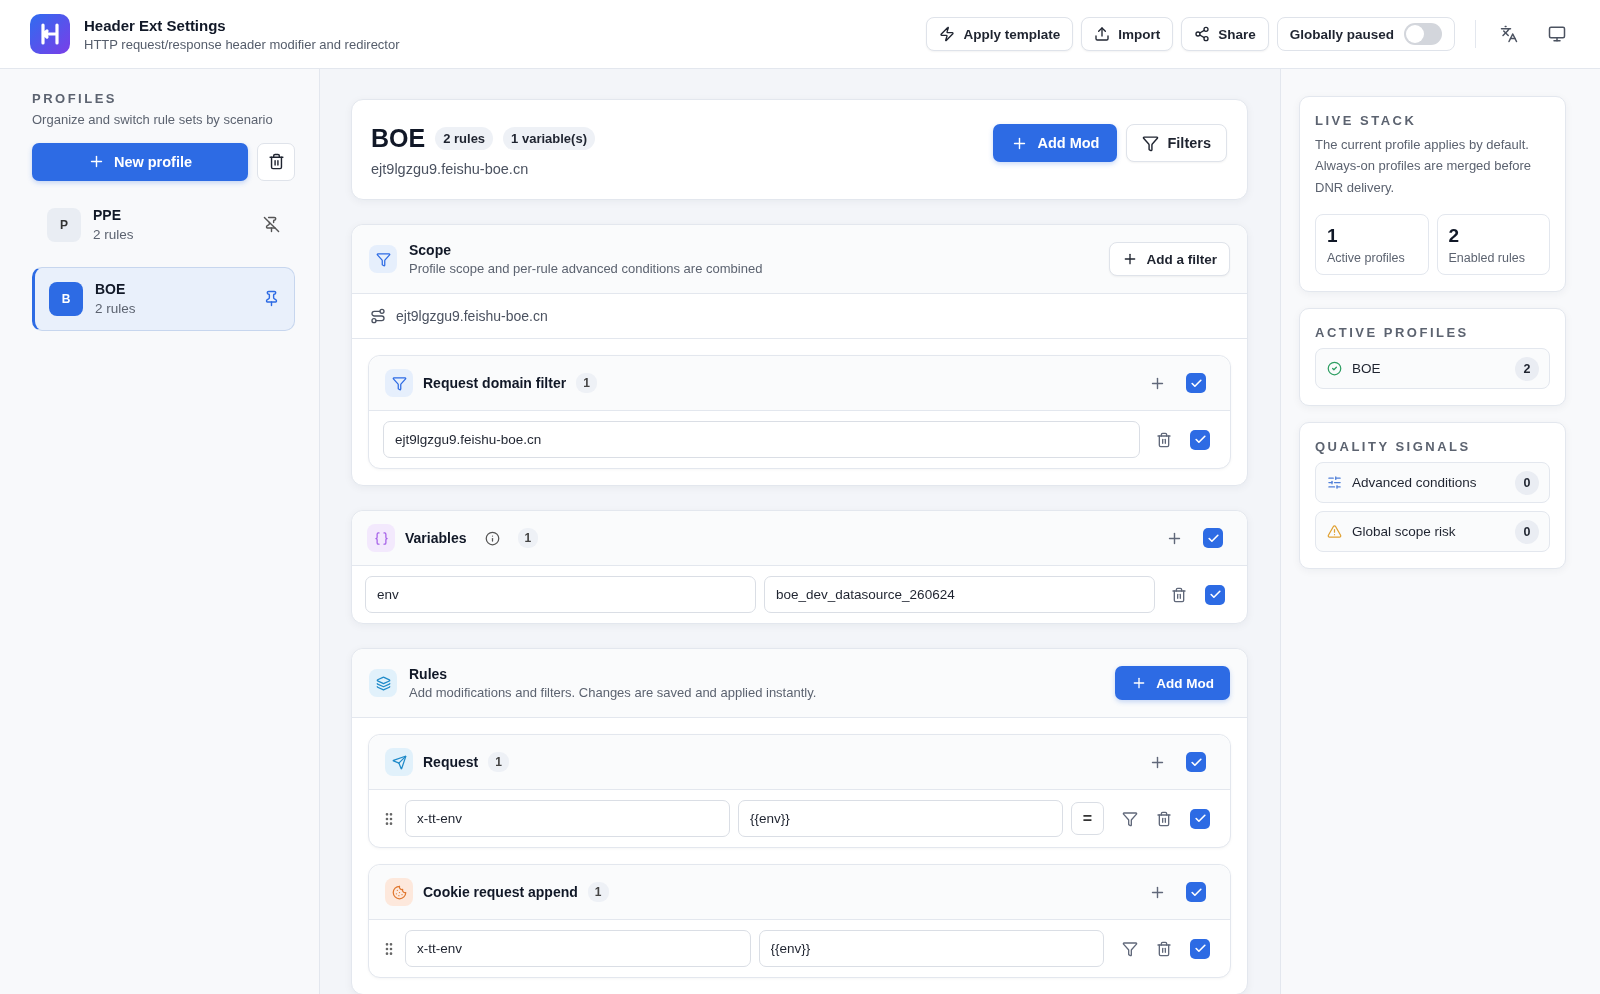 Image resolution: width=1600 pixels, height=994 pixels. I want to click on variable-value-field: boe_dev_datasource_260624, so click(959, 594).